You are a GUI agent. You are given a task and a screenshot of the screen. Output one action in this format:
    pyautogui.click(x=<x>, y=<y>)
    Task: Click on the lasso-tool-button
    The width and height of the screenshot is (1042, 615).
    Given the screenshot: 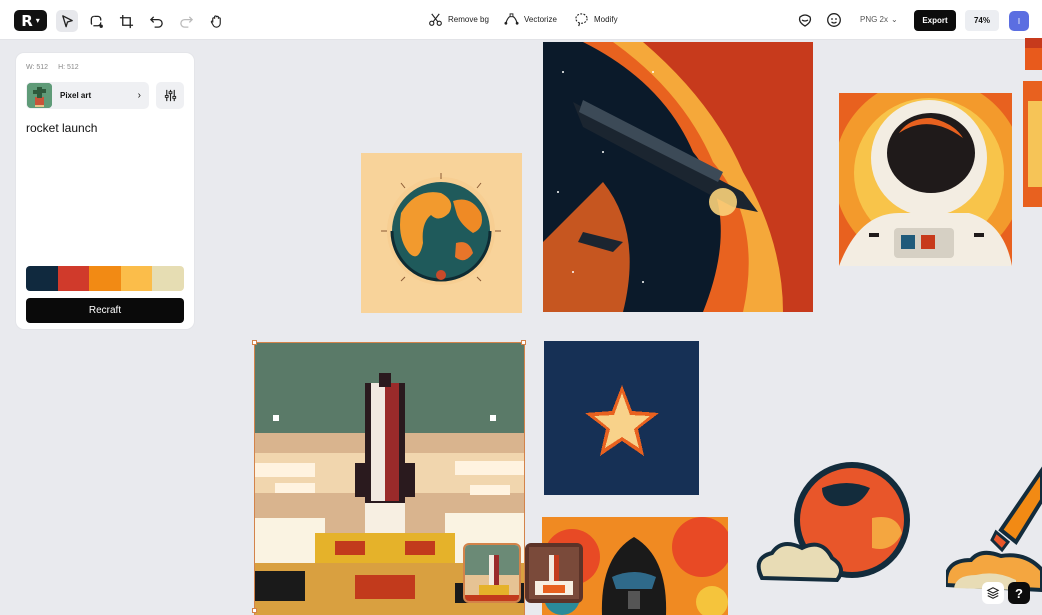 What is the action you would take?
    pyautogui.click(x=96, y=21)
    